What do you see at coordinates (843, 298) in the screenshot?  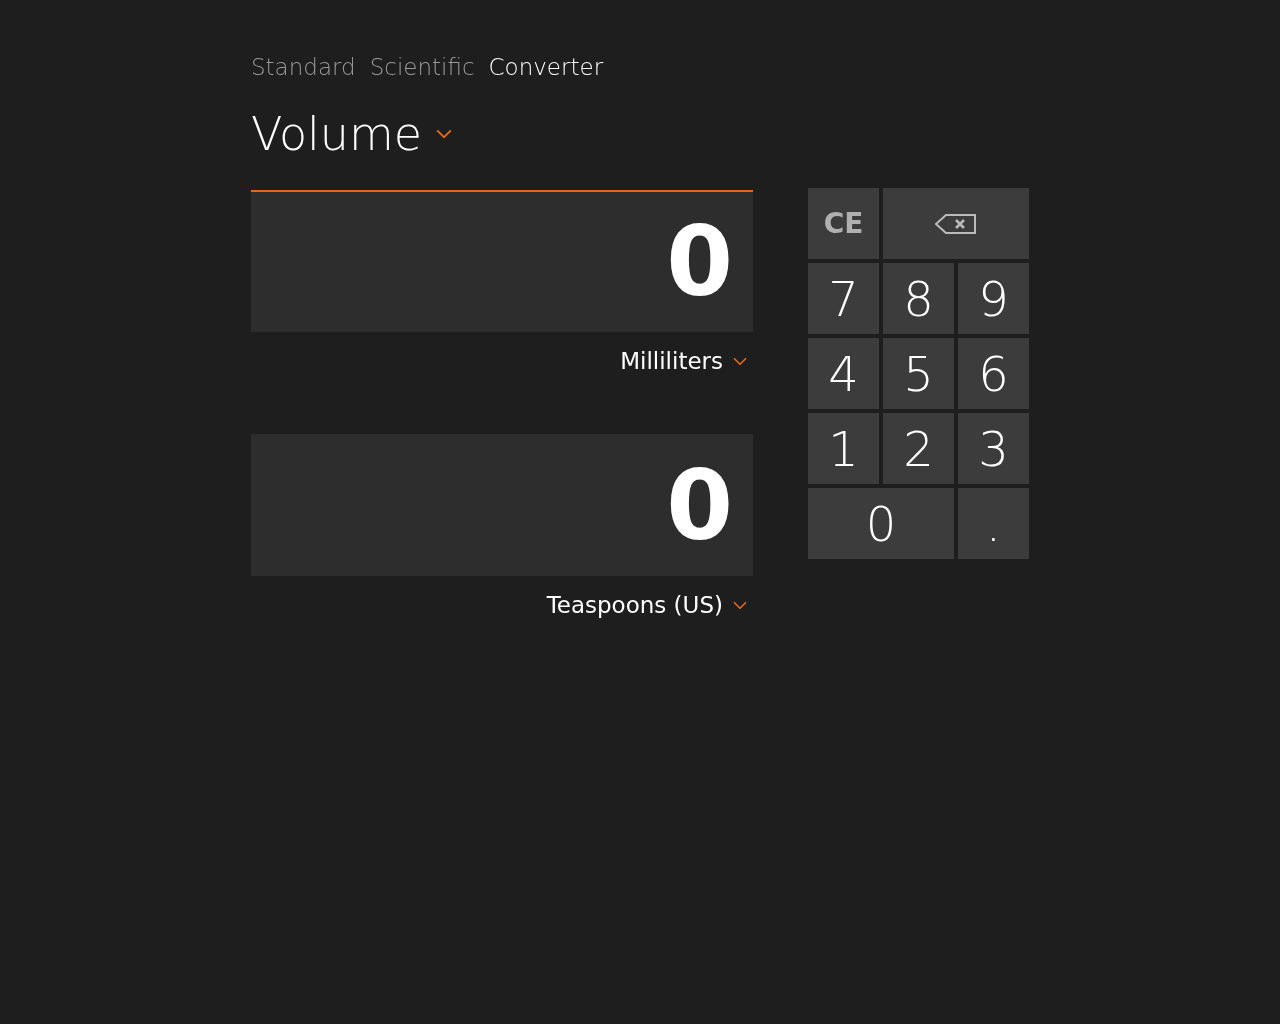 I see `digit-key: 7` at bounding box center [843, 298].